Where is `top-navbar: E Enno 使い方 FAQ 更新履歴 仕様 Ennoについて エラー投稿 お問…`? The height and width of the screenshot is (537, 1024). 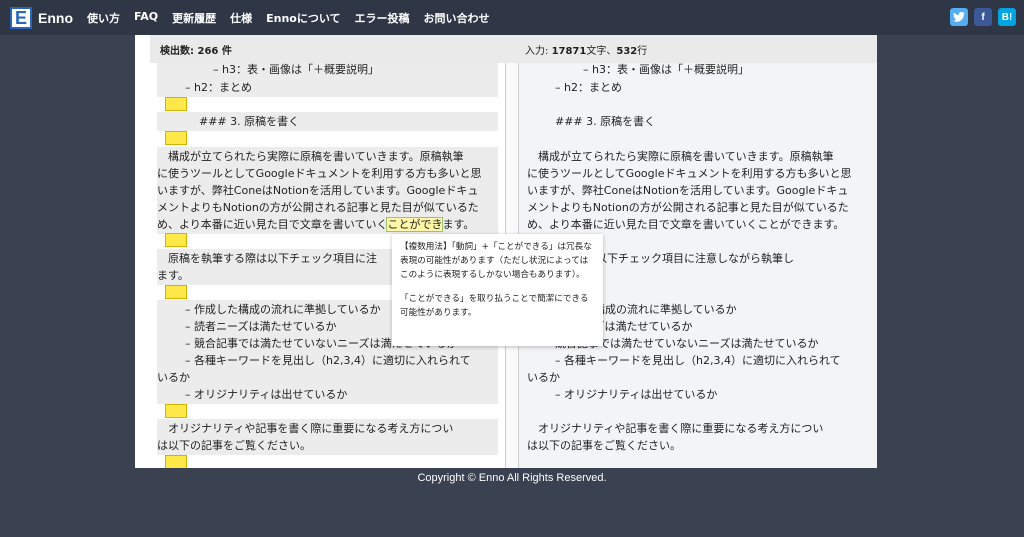 top-navbar: E Enno 使い方 FAQ 更新履歴 仕様 Ennoについて エラー投稿 お問… is located at coordinates (512, 17).